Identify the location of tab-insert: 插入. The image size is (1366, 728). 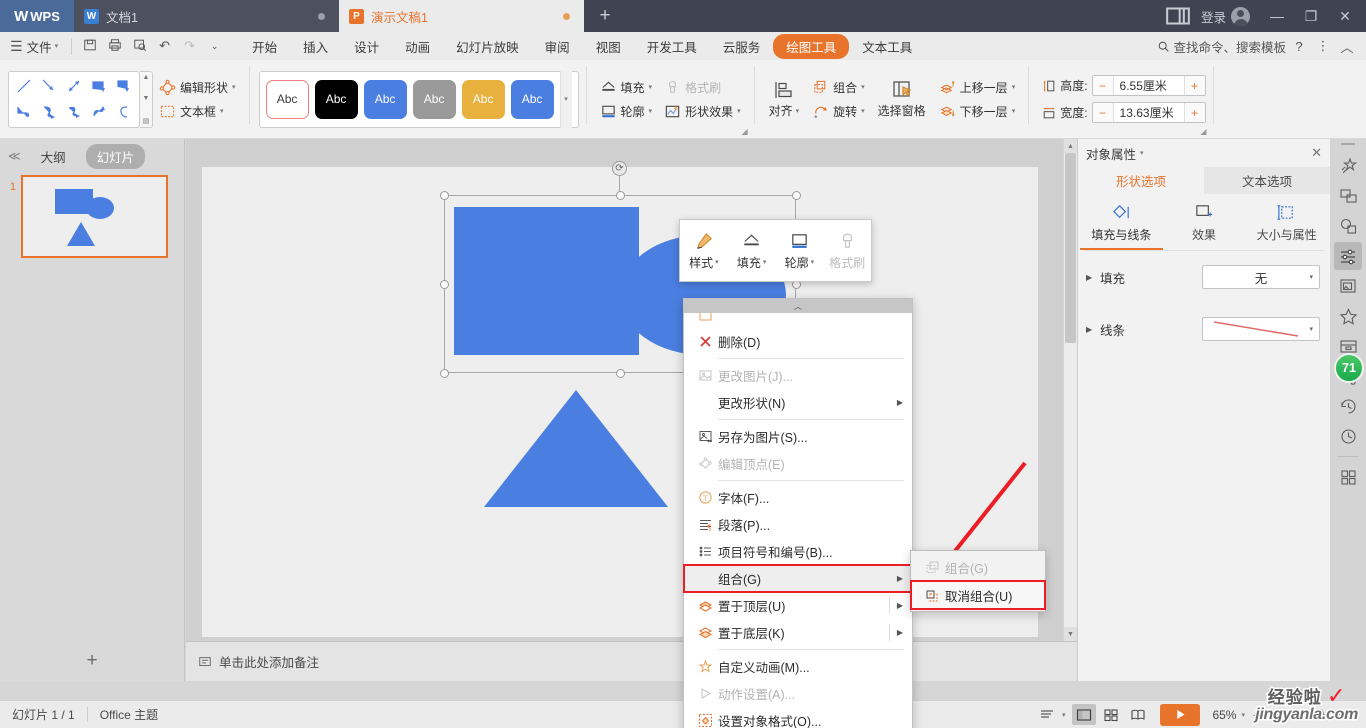
(315, 46).